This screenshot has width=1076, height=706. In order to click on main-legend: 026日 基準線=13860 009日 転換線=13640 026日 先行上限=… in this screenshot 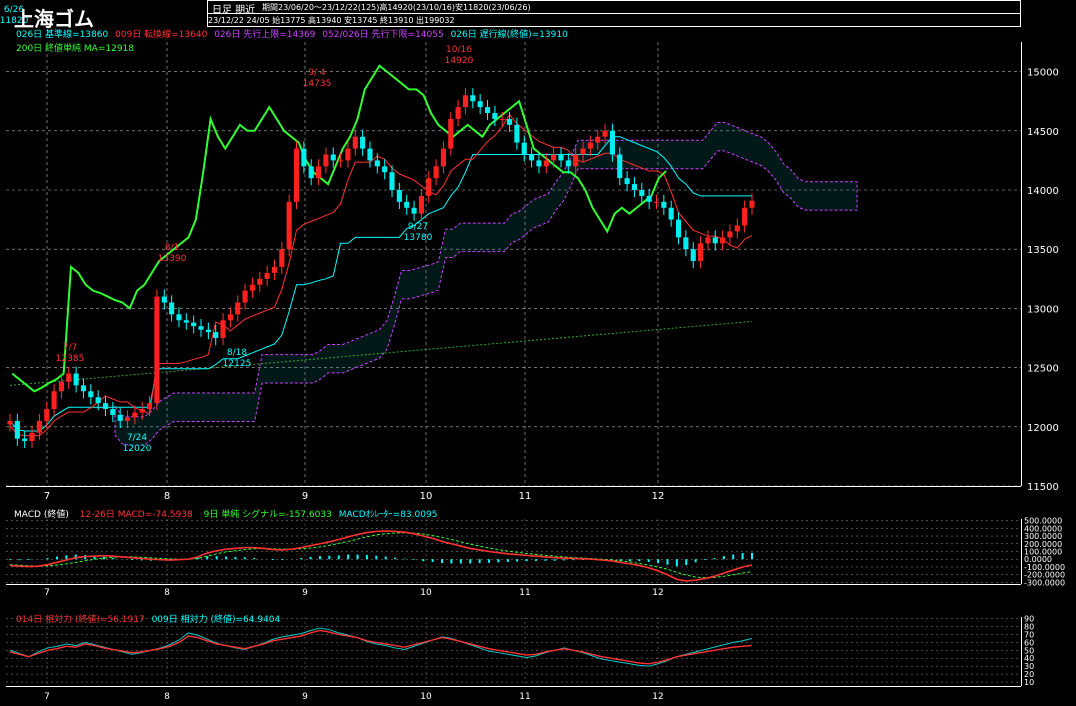, I will do `click(316, 42)`.